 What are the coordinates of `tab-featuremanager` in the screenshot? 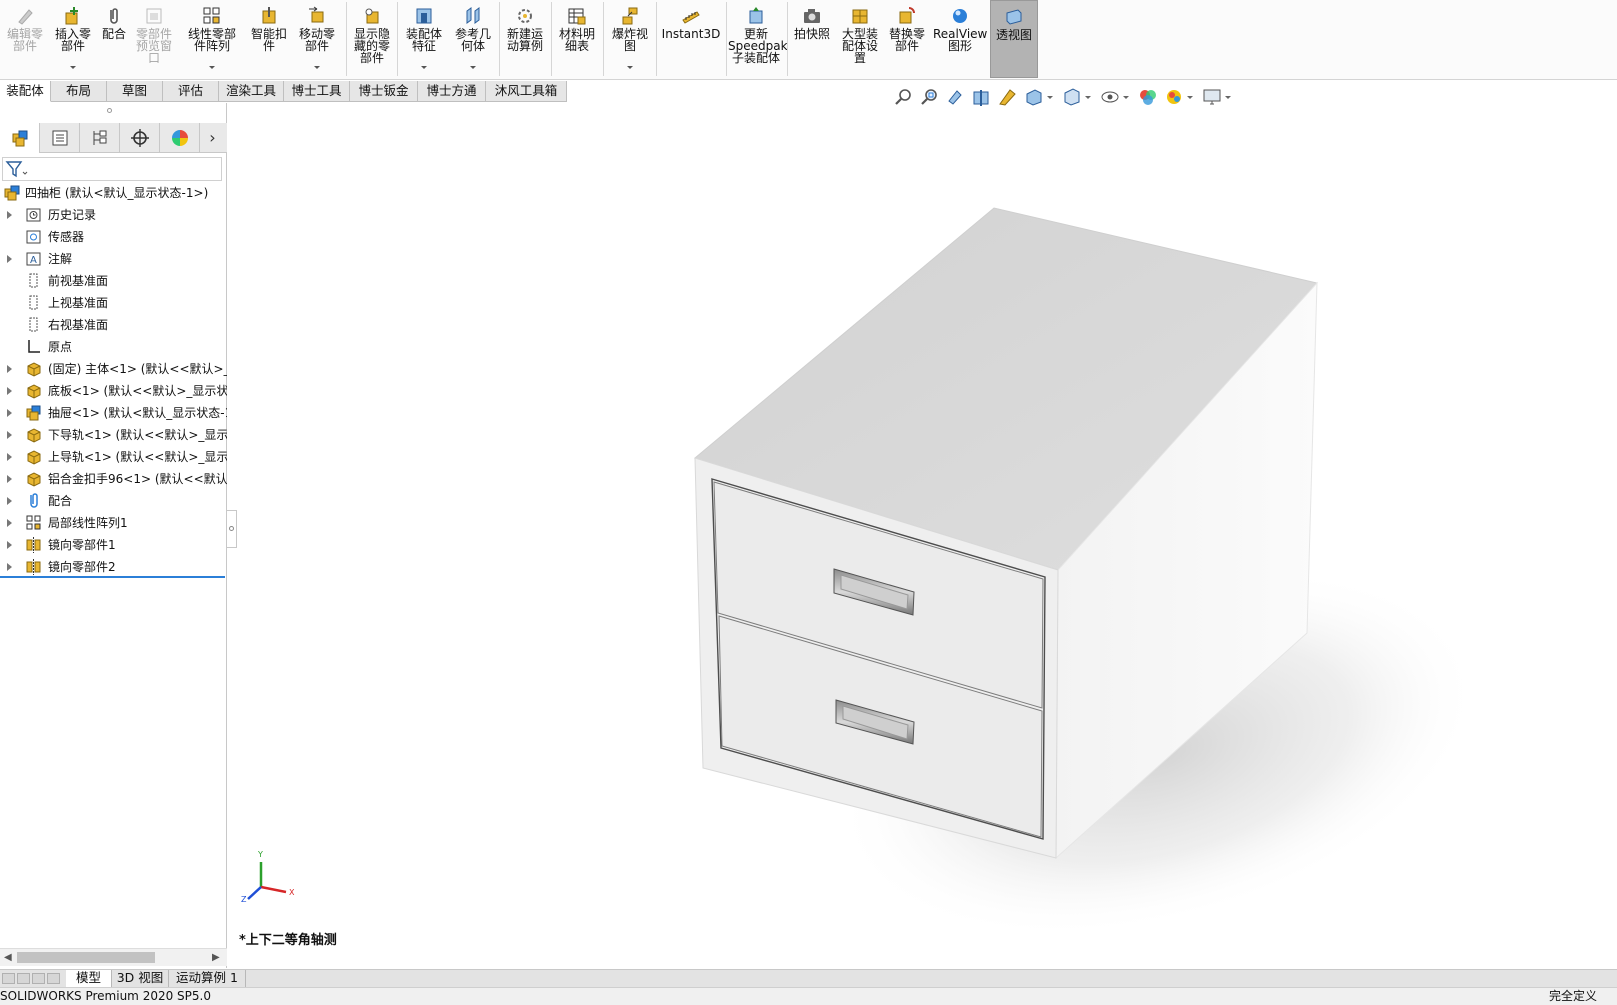 It's located at (20, 138).